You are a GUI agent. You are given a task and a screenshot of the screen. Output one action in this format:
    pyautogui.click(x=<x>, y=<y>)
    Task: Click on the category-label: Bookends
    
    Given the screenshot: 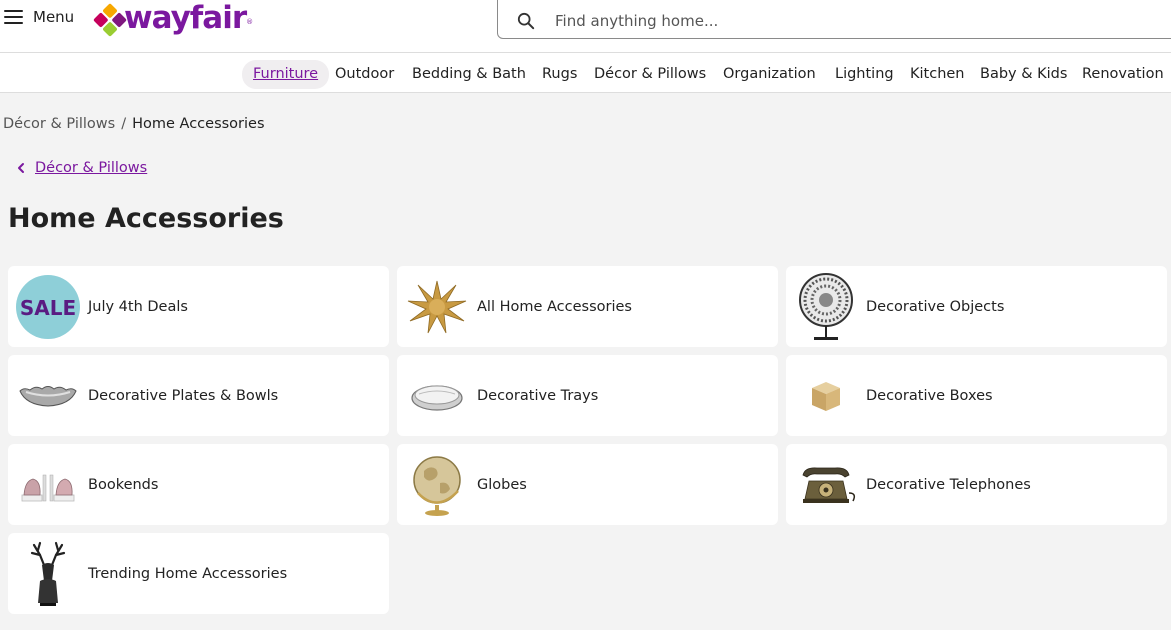 What is the action you would take?
    pyautogui.click(x=123, y=484)
    